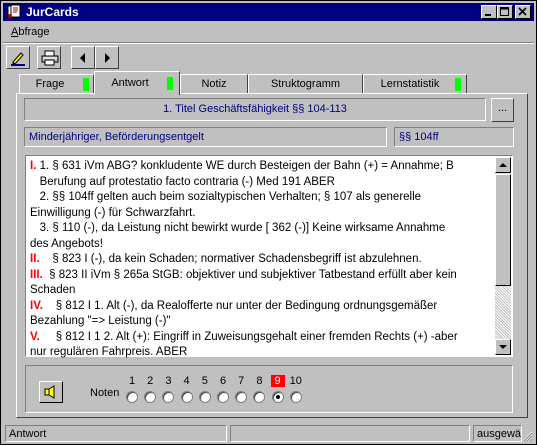  I want to click on scroll-down-button, so click(503, 347).